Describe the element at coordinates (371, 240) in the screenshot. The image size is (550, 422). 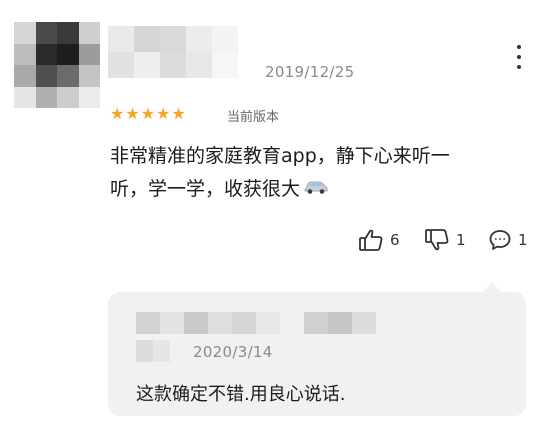
I see `thumbs-up-icon` at that location.